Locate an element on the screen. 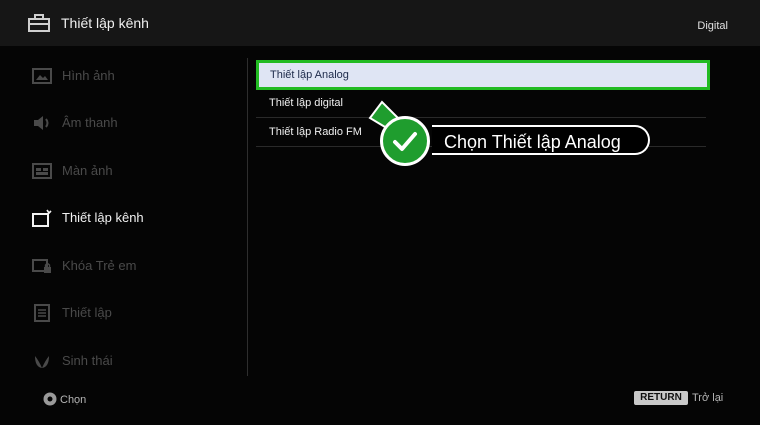 The height and width of the screenshot is (425, 760). sidebar-item-label: Thiết lập is located at coordinates (87, 312).